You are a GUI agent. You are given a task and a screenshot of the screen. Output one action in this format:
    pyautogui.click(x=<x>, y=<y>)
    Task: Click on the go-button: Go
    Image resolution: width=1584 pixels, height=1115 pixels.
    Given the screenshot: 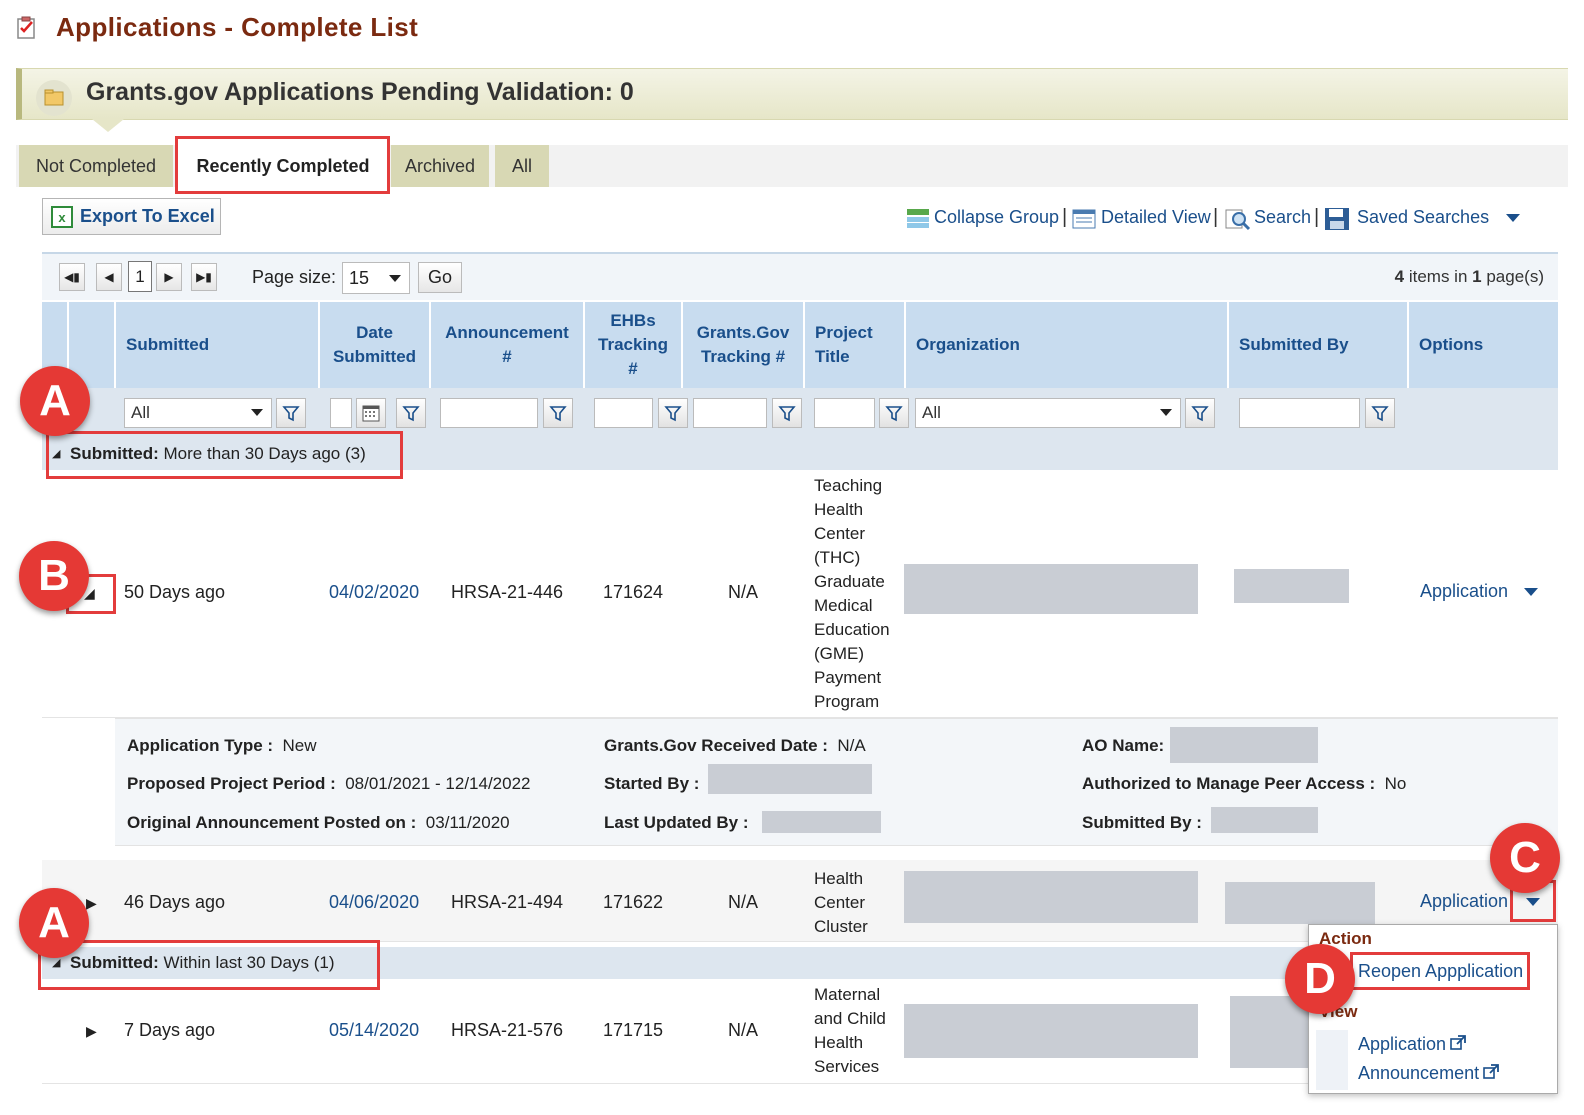 What is the action you would take?
    pyautogui.click(x=440, y=277)
    